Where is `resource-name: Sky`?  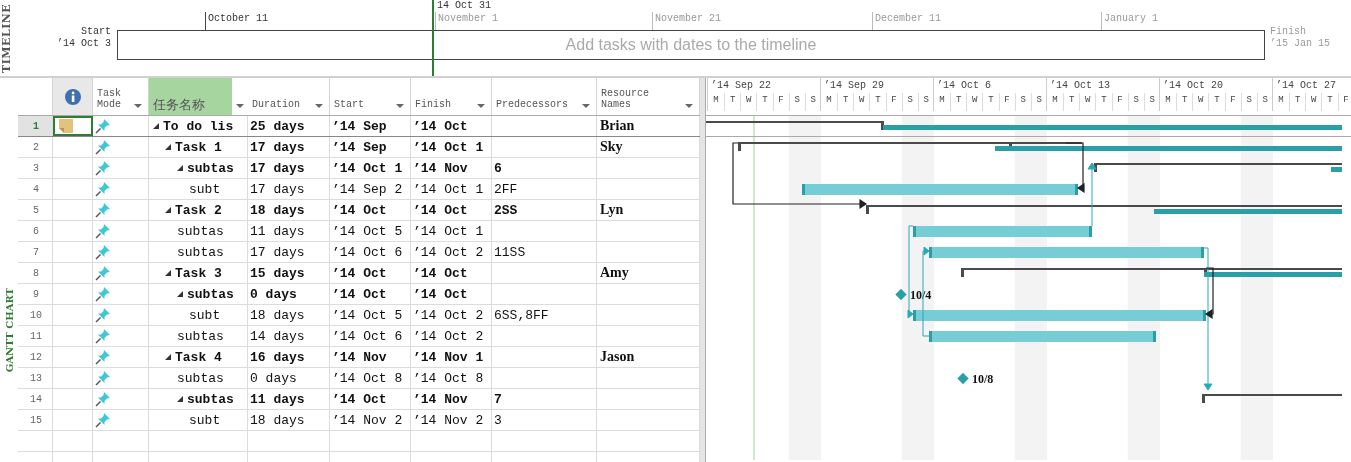
resource-name: Sky is located at coordinates (611, 147).